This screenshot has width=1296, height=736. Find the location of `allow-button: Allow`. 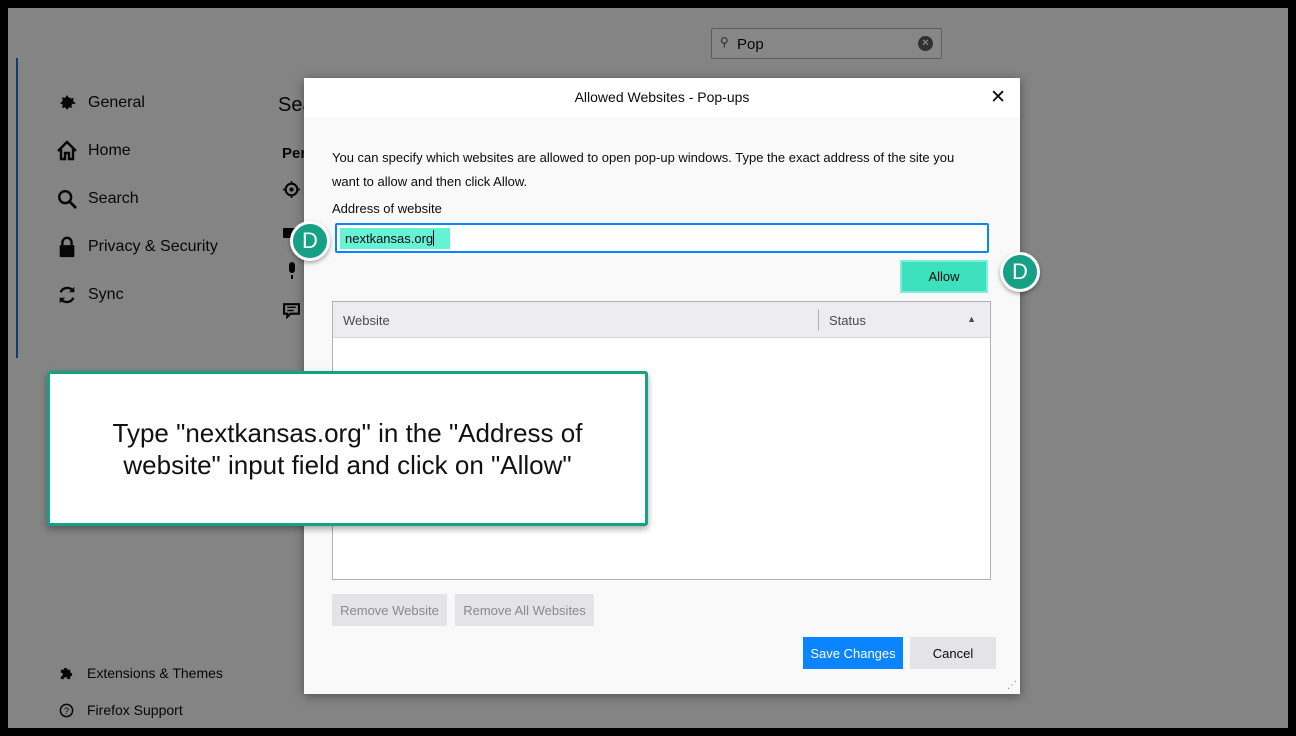

allow-button: Allow is located at coordinates (944, 276).